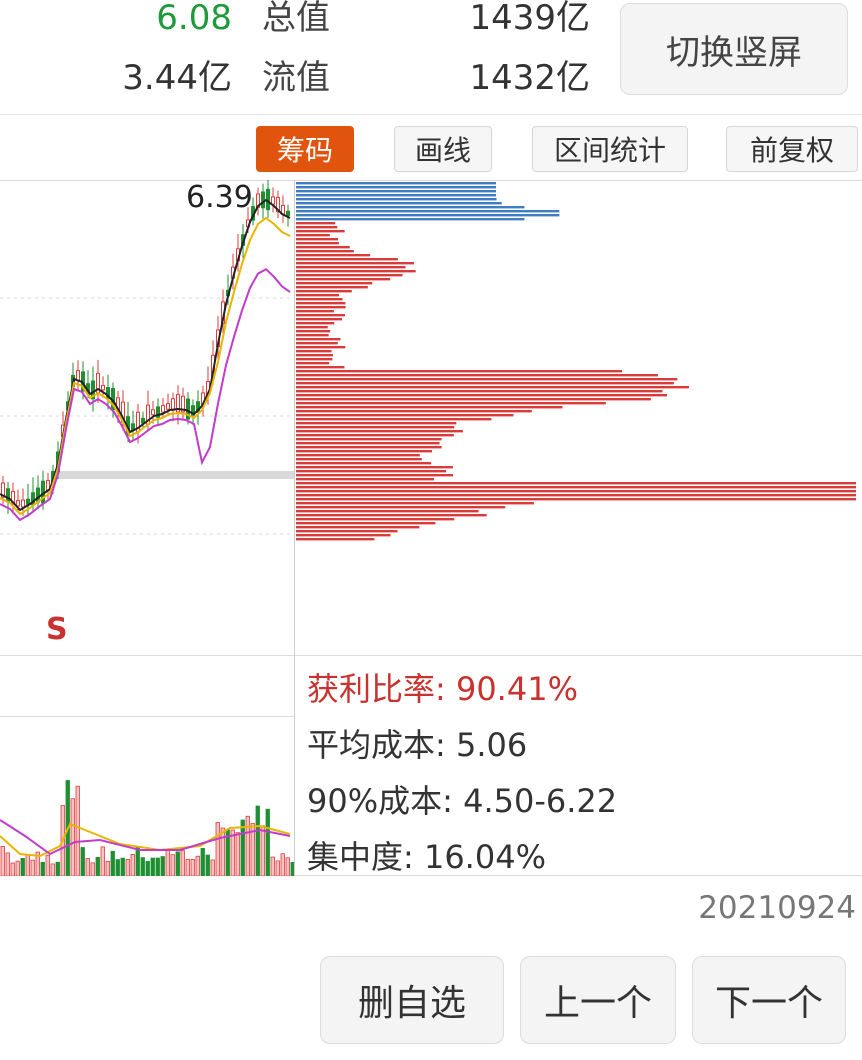  Describe the element at coordinates (194, 19) in the screenshot. I see `price-change: 6.08` at that location.